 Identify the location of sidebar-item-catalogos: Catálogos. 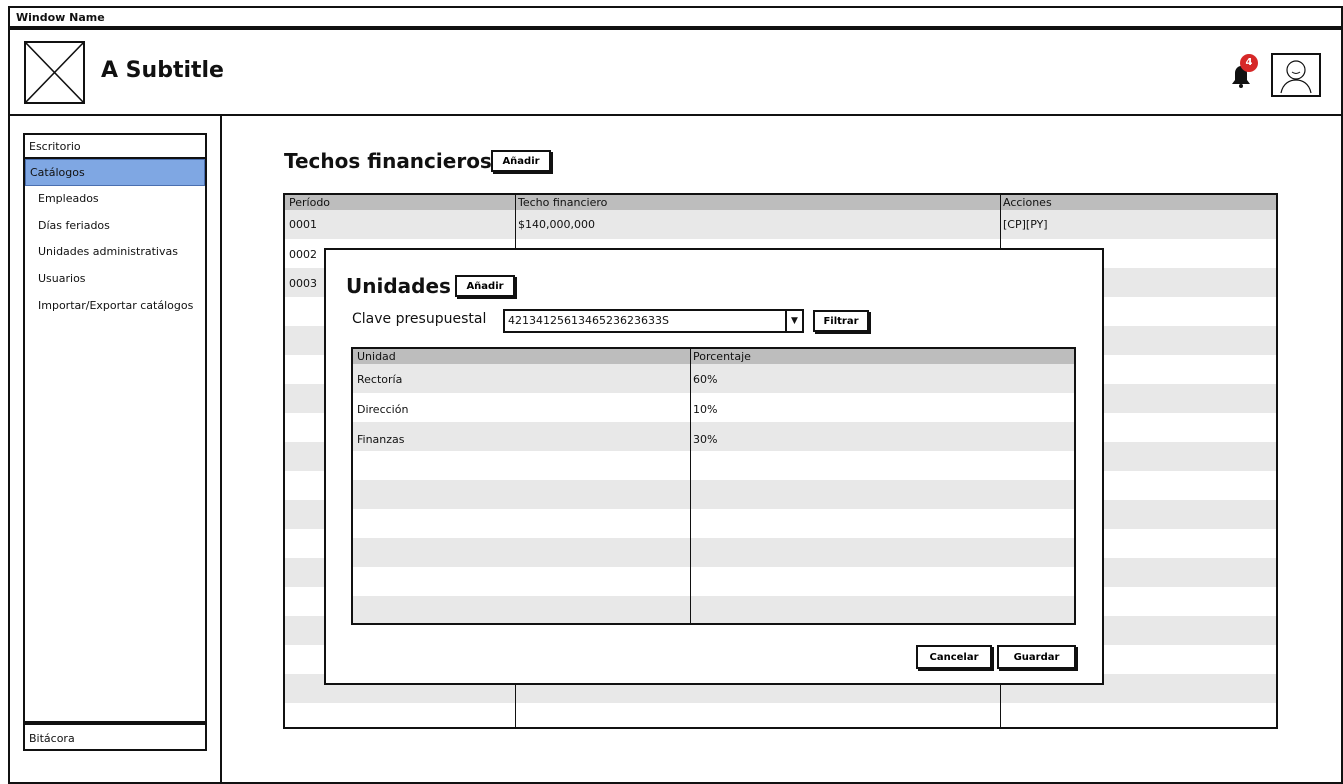
(115, 172).